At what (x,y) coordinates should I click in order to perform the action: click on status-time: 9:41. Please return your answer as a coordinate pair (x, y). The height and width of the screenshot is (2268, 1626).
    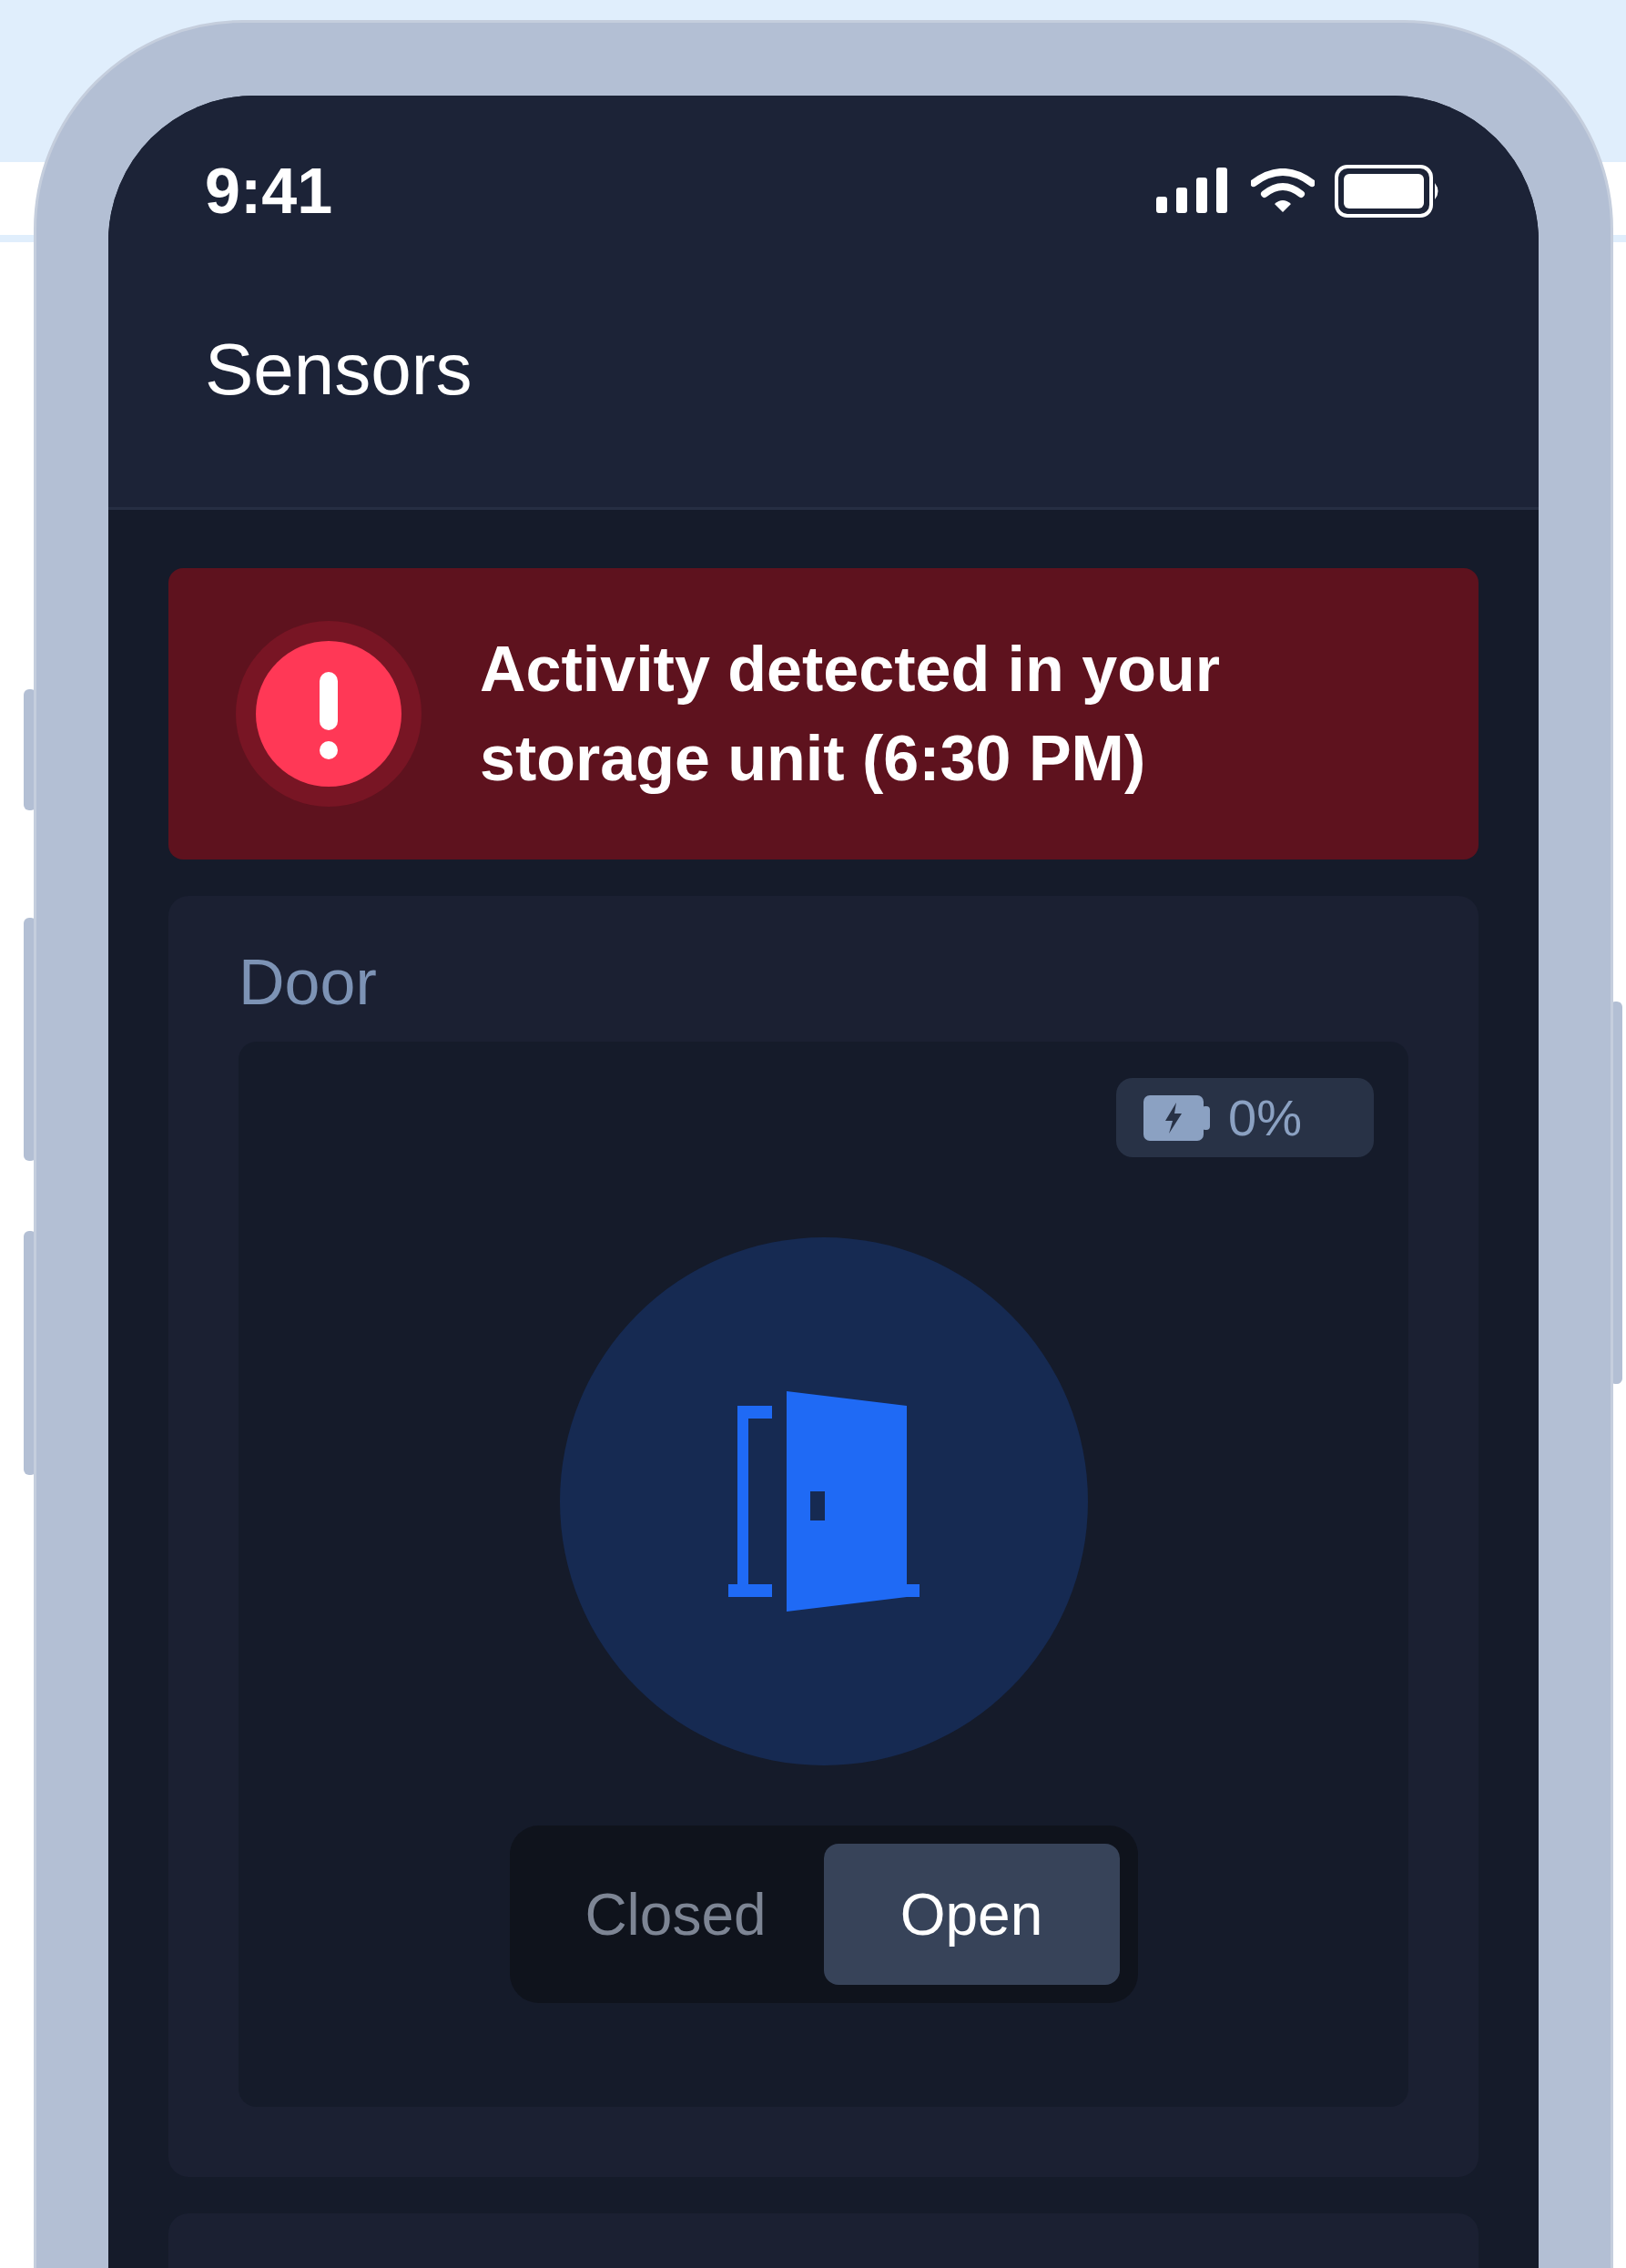
    Looking at the image, I should click on (269, 191).